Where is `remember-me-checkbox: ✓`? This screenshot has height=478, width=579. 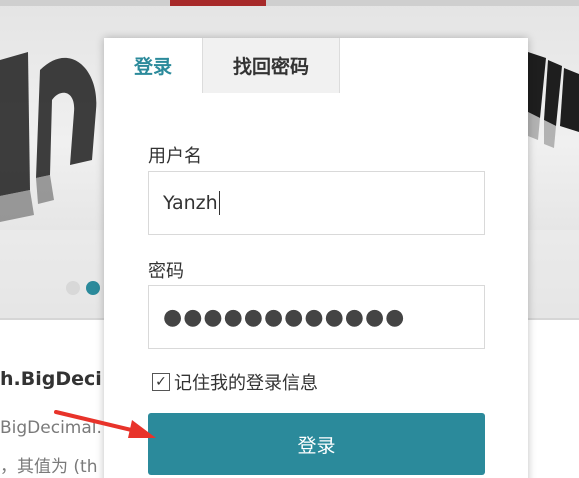
remember-me-checkbox: ✓ is located at coordinates (161, 382).